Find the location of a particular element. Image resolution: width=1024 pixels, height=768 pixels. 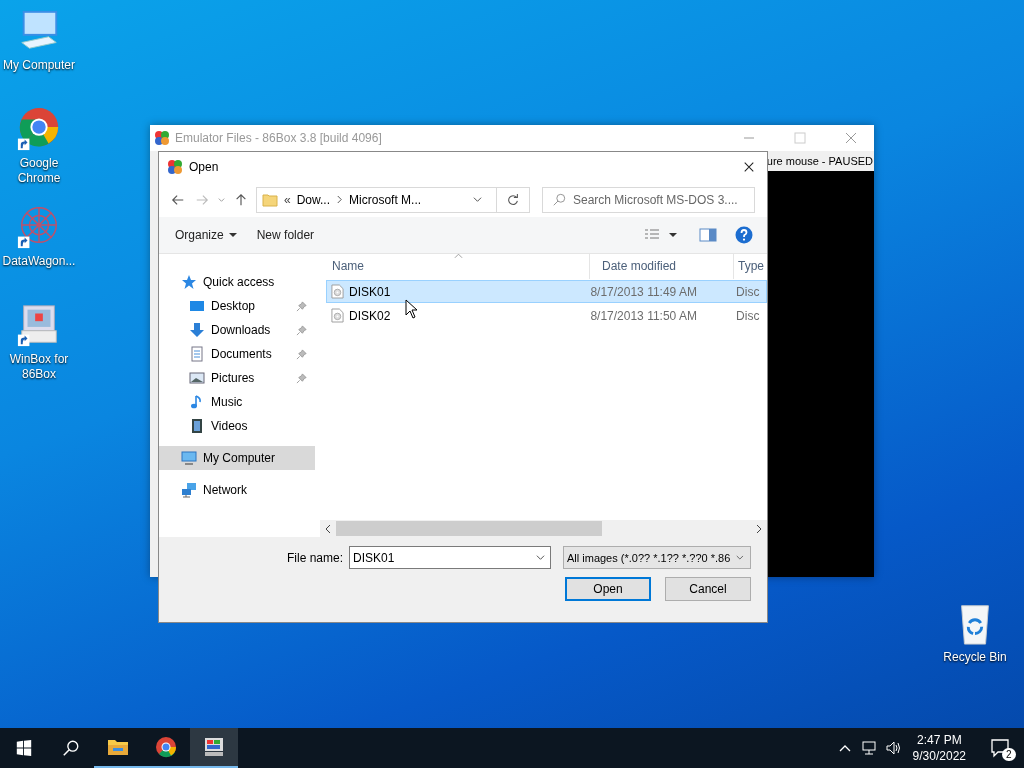

chevron-icon is located at coordinates (340, 199).